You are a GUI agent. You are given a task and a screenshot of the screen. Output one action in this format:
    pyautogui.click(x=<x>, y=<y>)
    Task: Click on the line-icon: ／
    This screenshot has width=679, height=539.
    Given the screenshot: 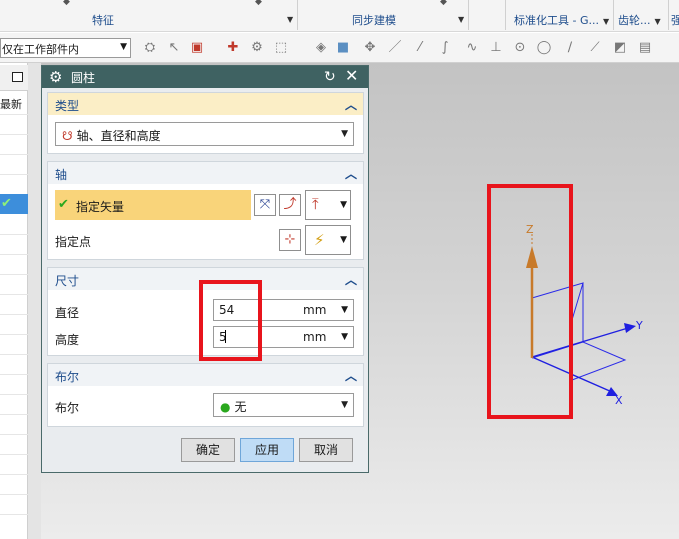 What is the action you would take?
    pyautogui.click(x=395, y=48)
    